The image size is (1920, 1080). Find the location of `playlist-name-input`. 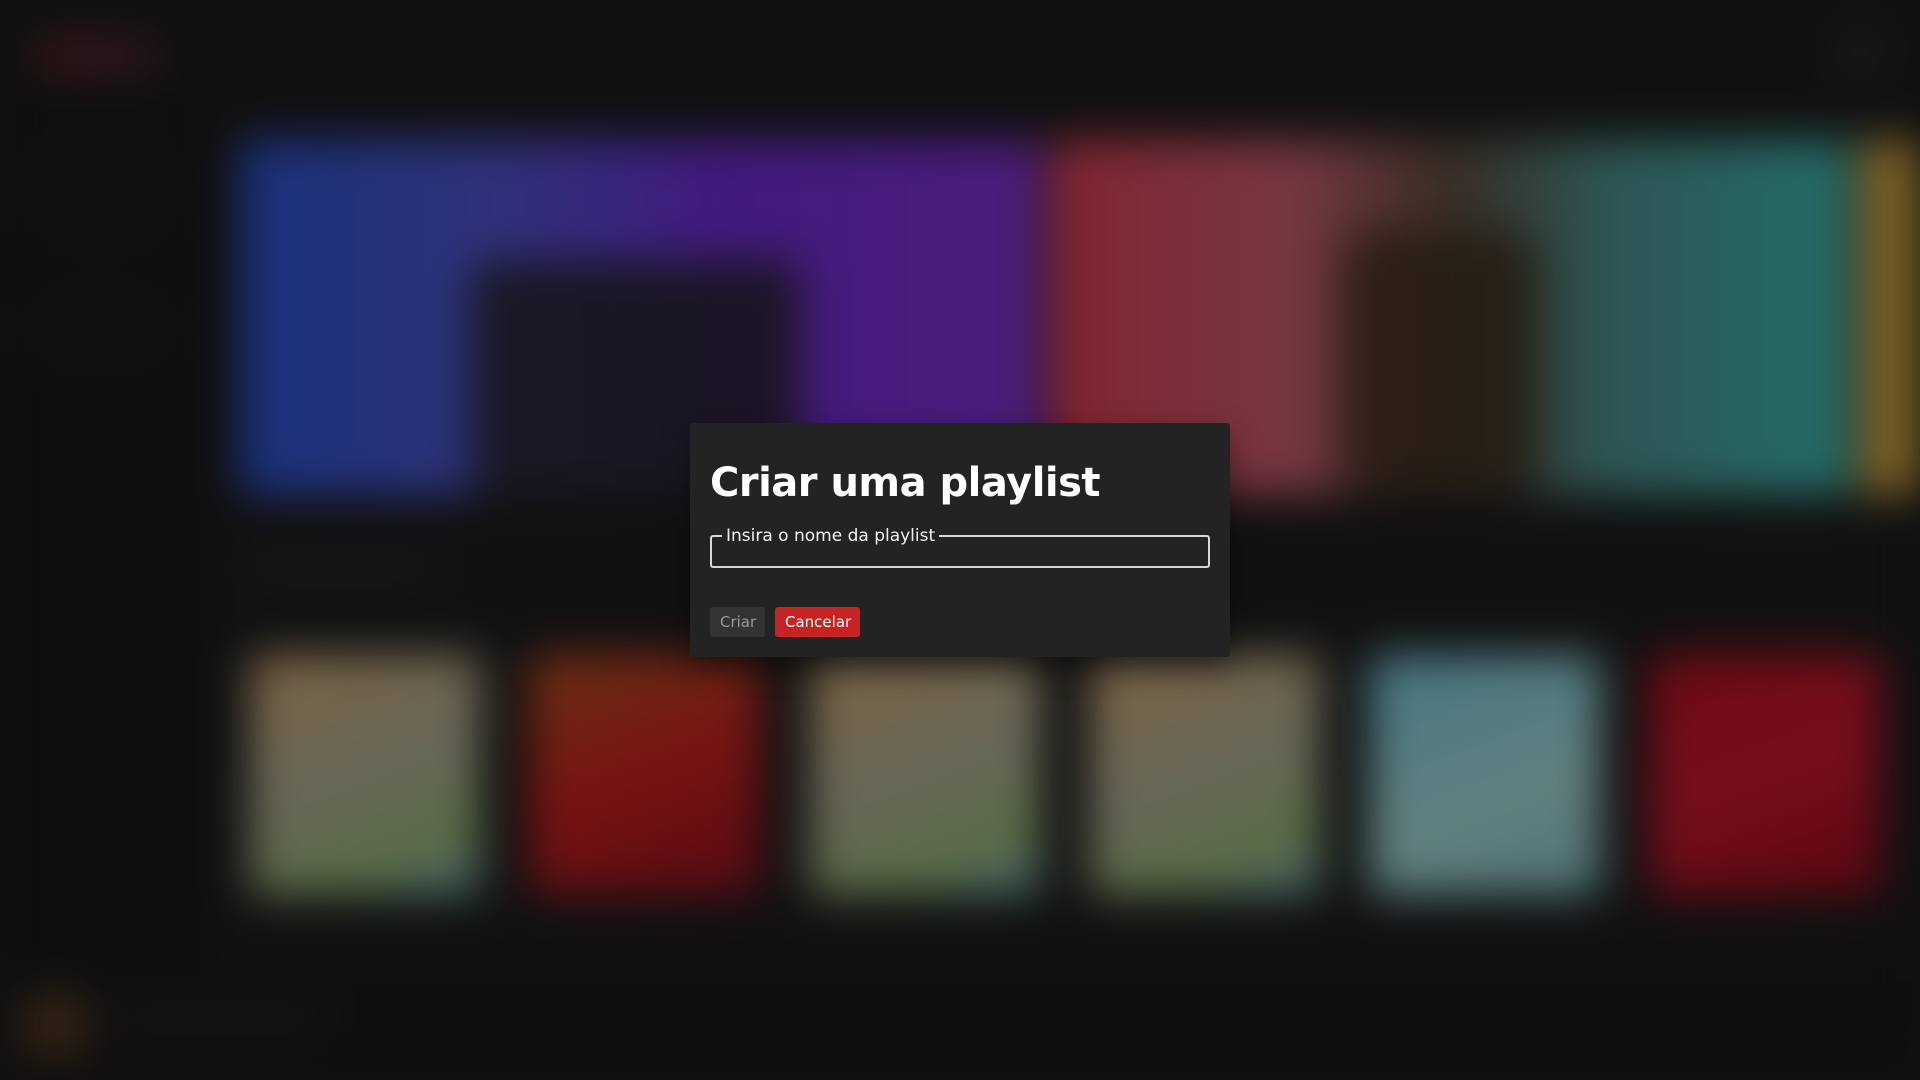

playlist-name-input is located at coordinates (960, 556).